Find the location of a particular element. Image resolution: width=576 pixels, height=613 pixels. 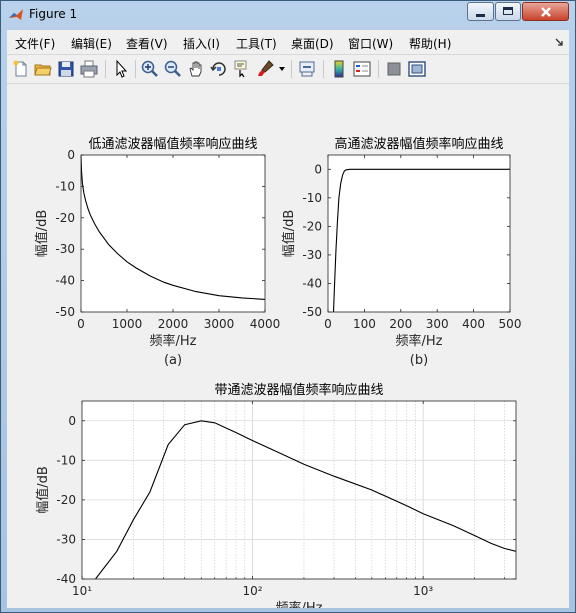

data-cursor-icon is located at coordinates (242, 69).